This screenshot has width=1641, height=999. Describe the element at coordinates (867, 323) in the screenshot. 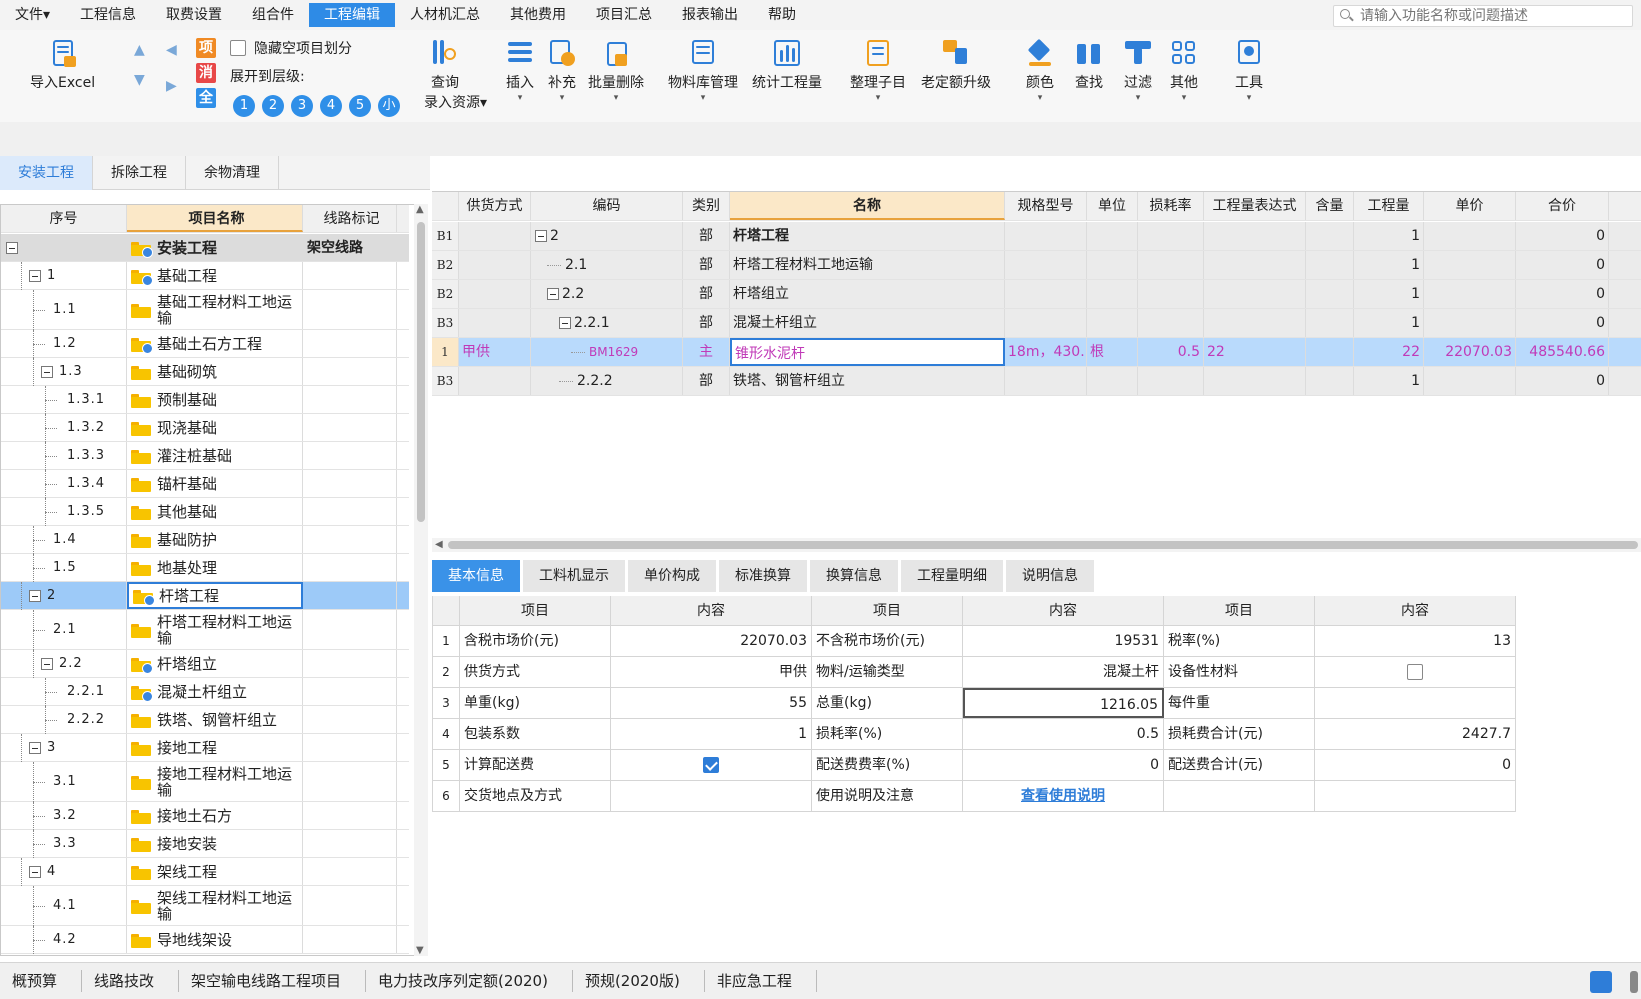

I see `grid-cell-name: 混凝土杆组立` at that location.